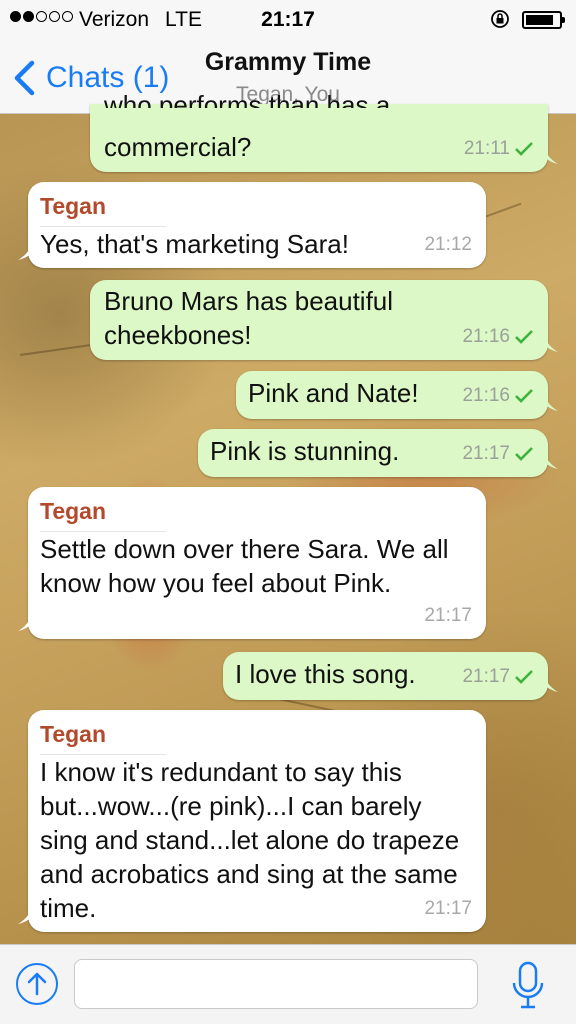  What do you see at coordinates (325, 674) in the screenshot?
I see `message-text: I love this song.` at bounding box center [325, 674].